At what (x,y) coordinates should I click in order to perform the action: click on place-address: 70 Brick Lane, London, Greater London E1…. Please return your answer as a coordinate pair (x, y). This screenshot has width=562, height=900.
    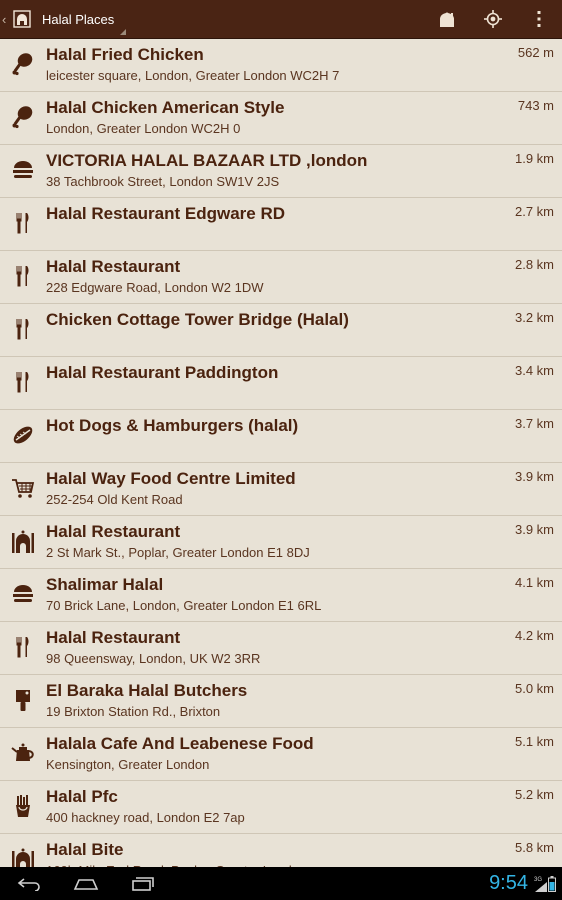
    Looking at the image, I should click on (184, 605).